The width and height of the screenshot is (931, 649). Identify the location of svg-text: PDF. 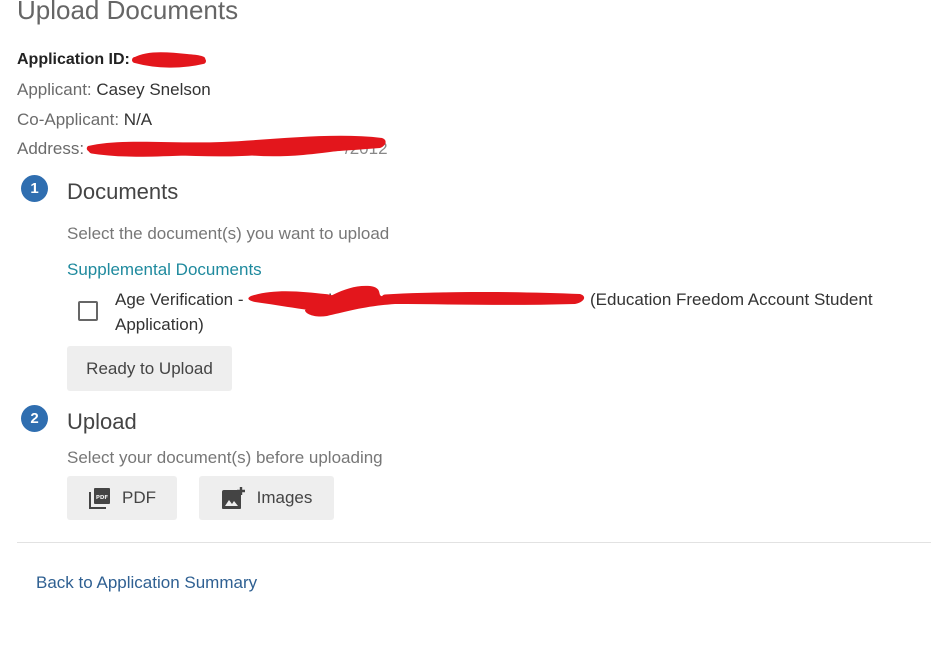
(102, 498).